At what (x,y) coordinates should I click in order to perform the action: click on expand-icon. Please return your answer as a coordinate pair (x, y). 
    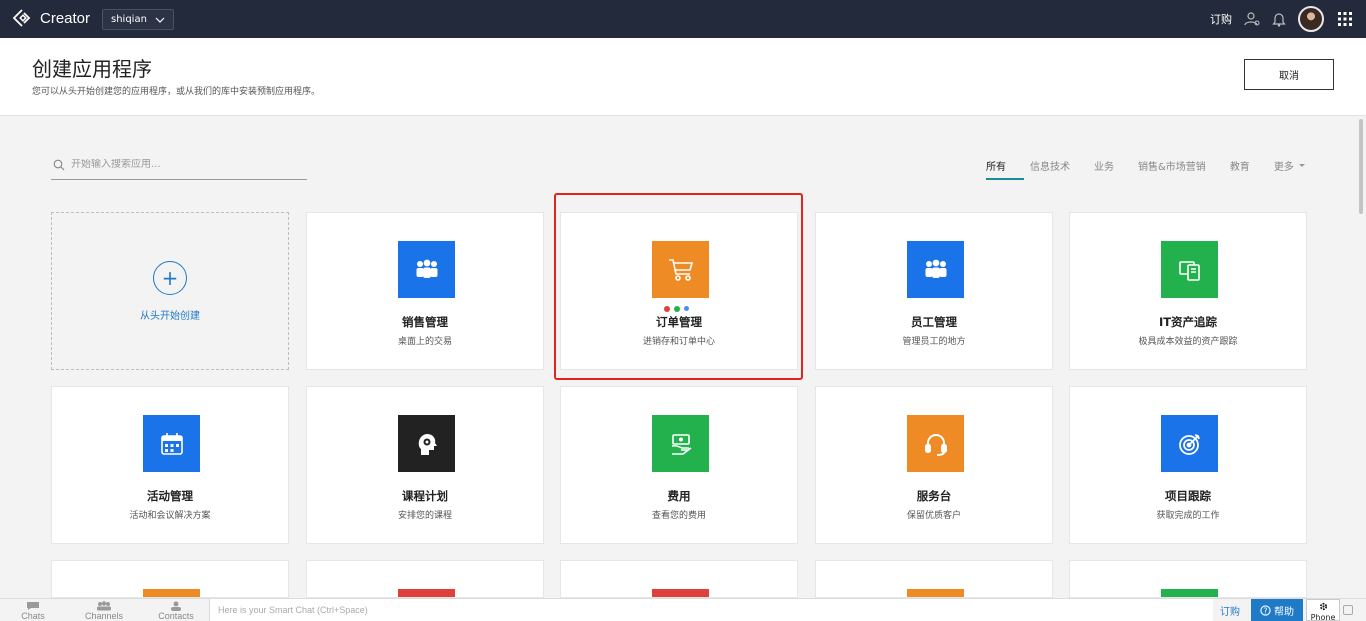
    Looking at the image, I should click on (1348, 610).